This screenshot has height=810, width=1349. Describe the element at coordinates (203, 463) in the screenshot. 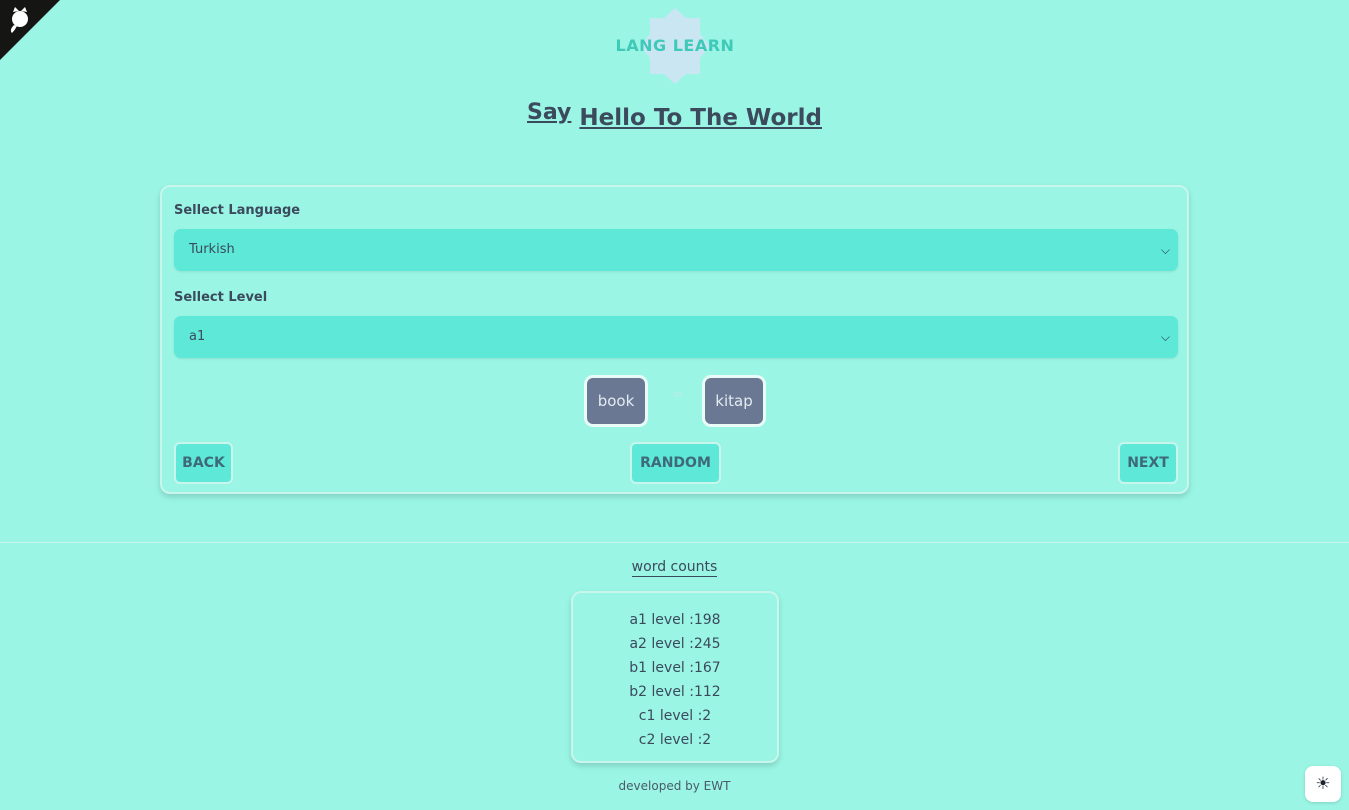

I see `back-button: BACK` at that location.